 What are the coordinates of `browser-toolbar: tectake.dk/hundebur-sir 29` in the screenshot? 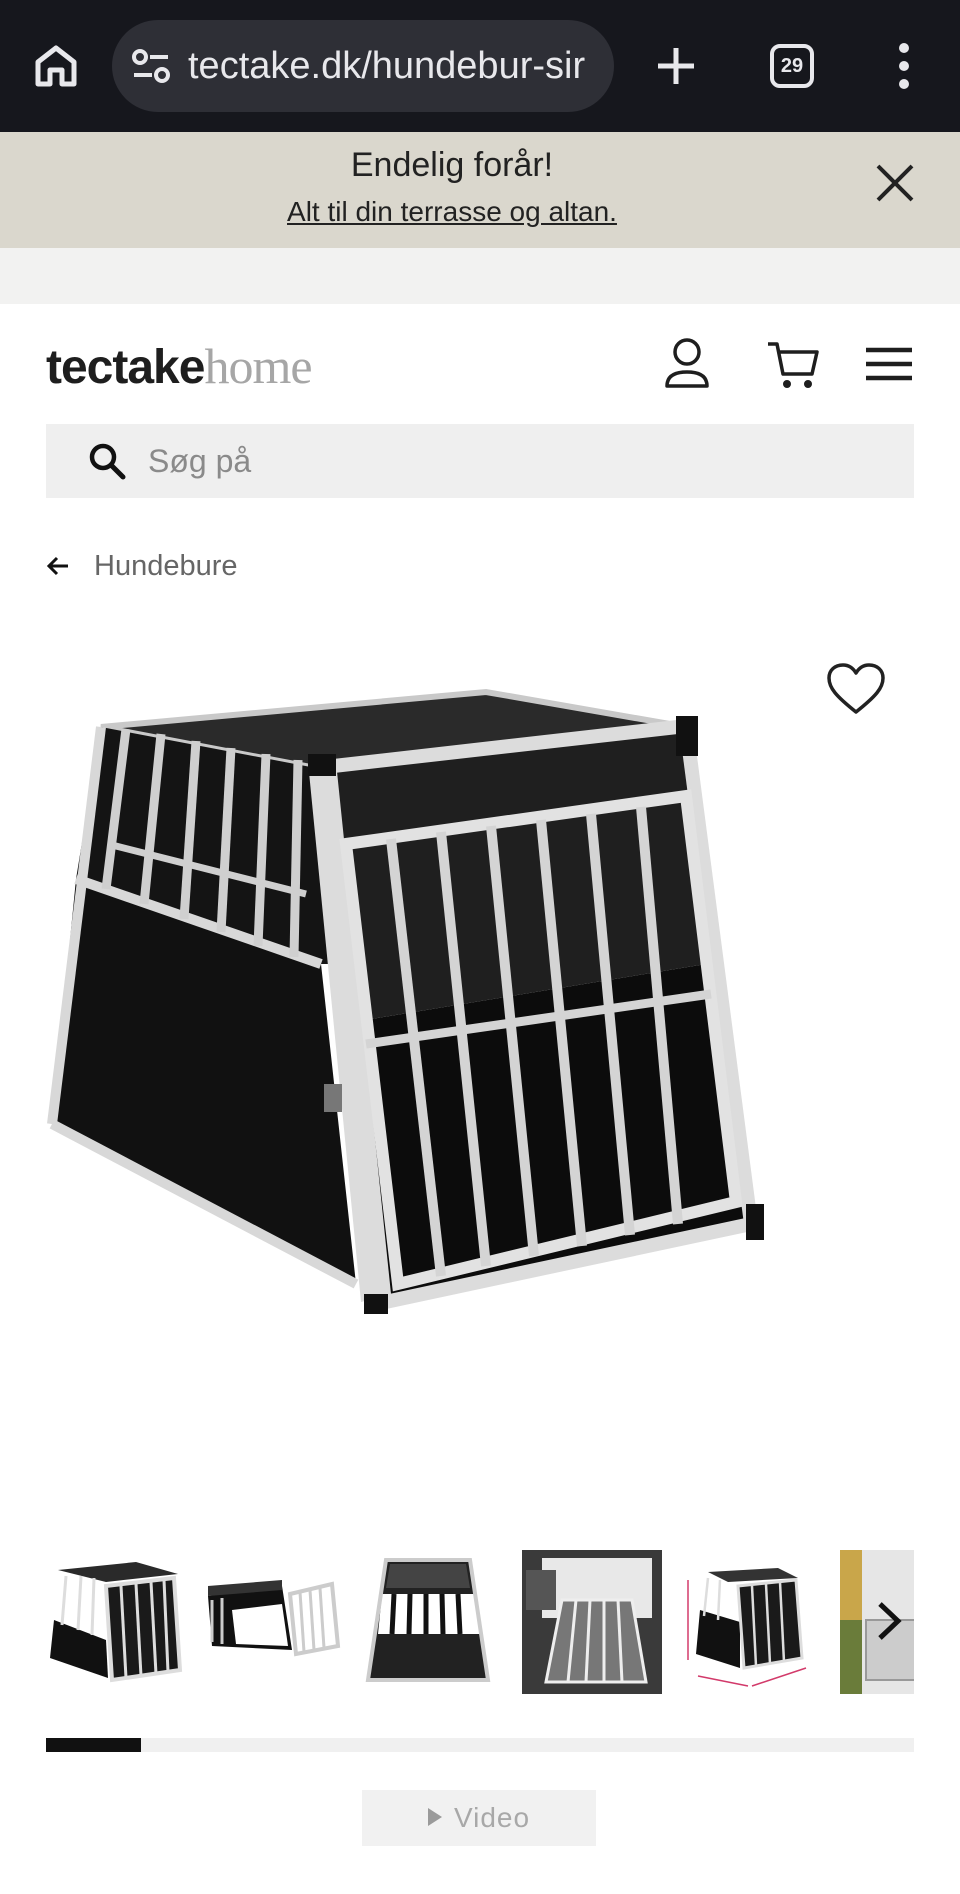 It's located at (480, 66).